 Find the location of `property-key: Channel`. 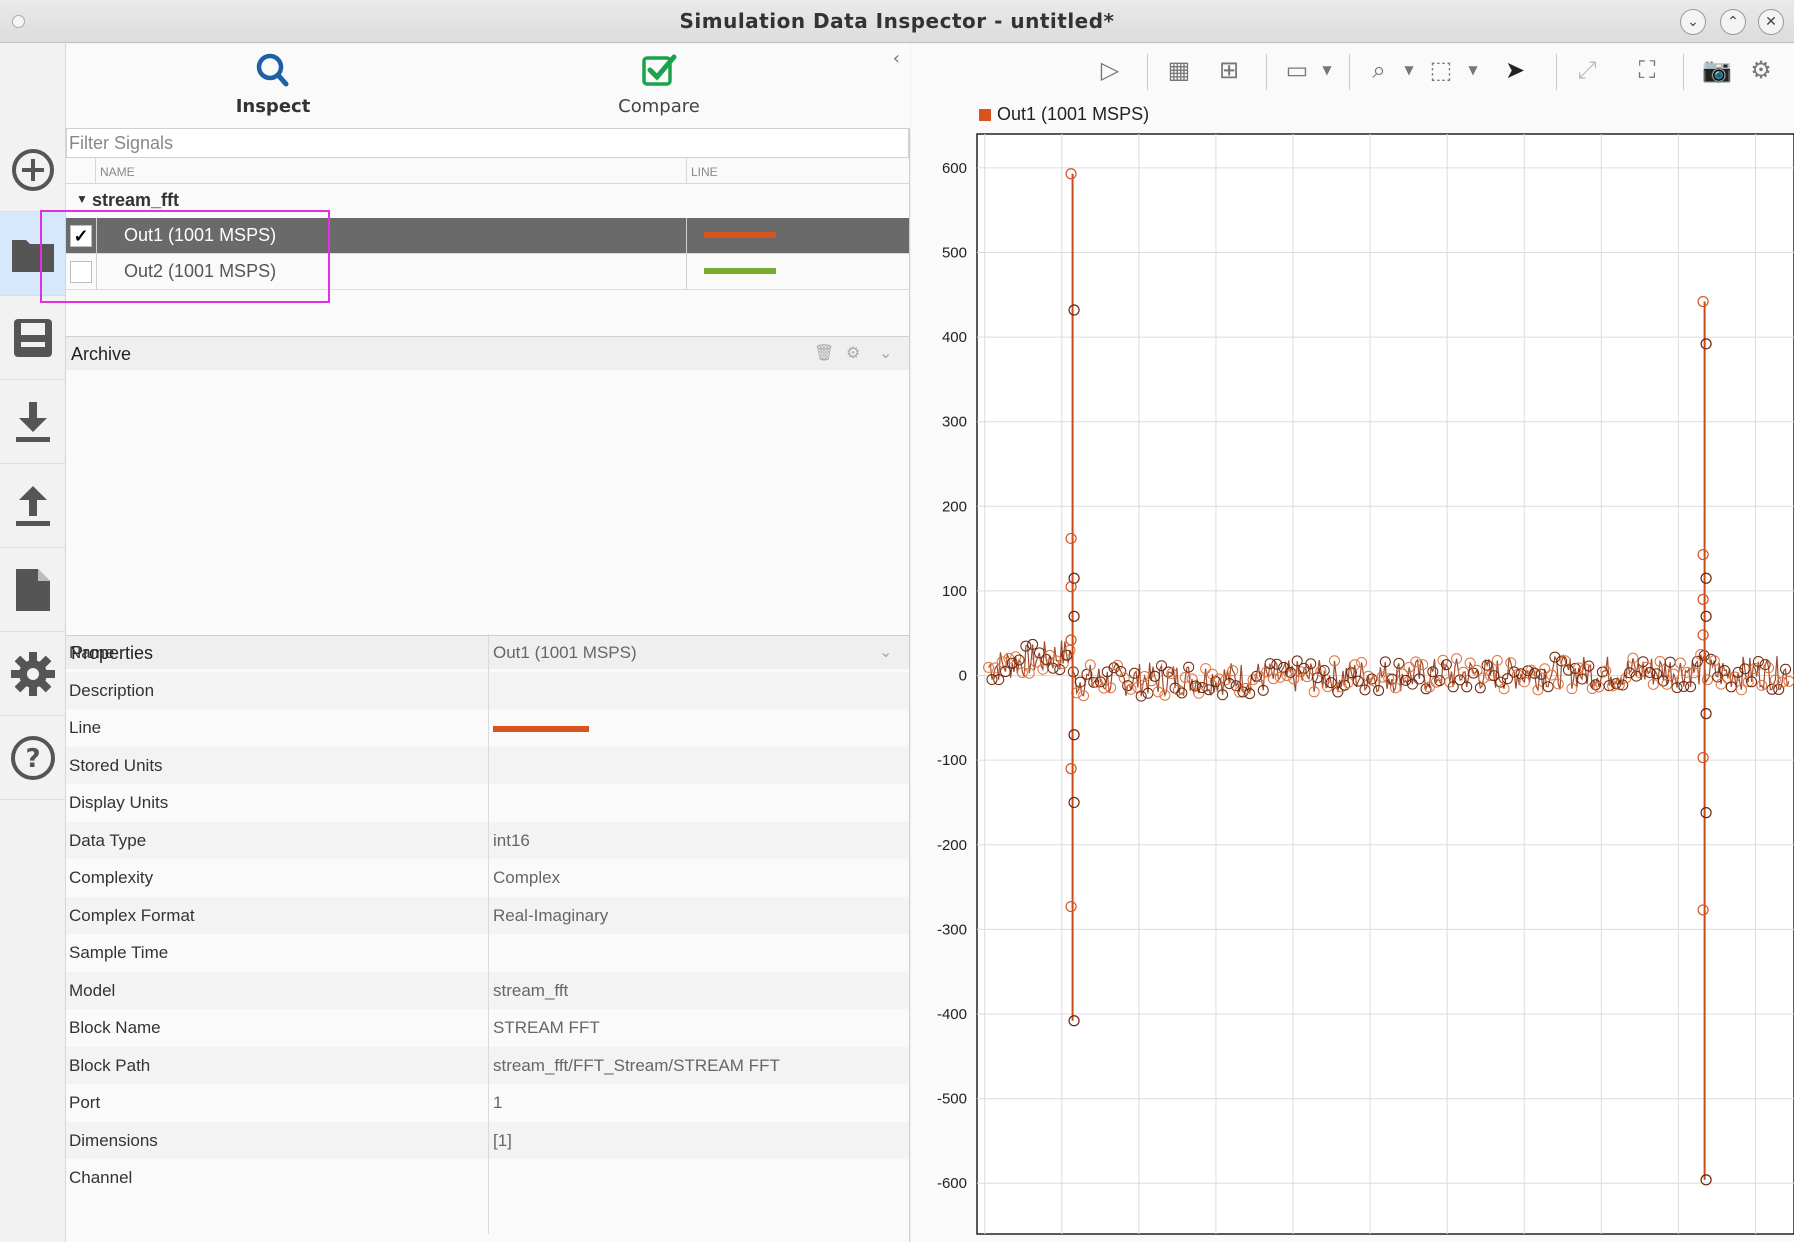

property-key: Channel is located at coordinates (101, 1177).